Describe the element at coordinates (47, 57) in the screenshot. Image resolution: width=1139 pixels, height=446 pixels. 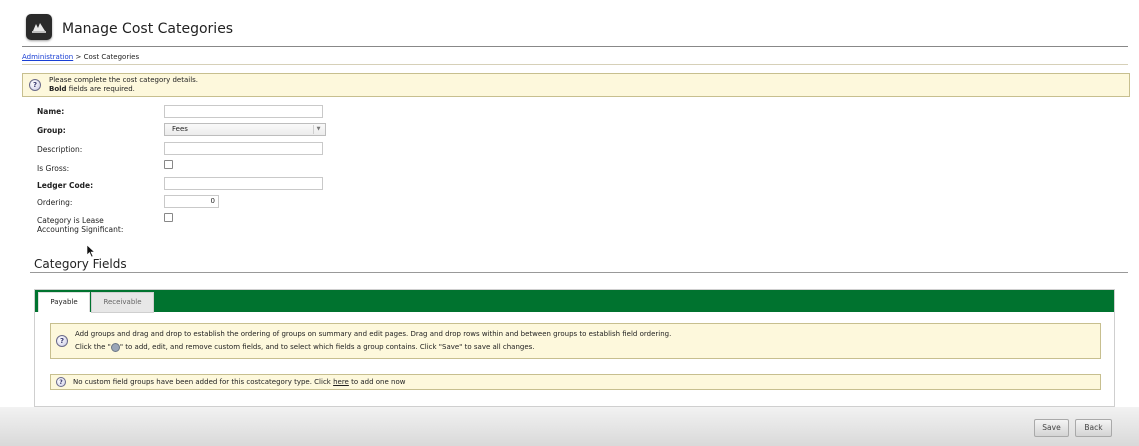
I see `breadcrumb-administration-link: Administration` at that location.